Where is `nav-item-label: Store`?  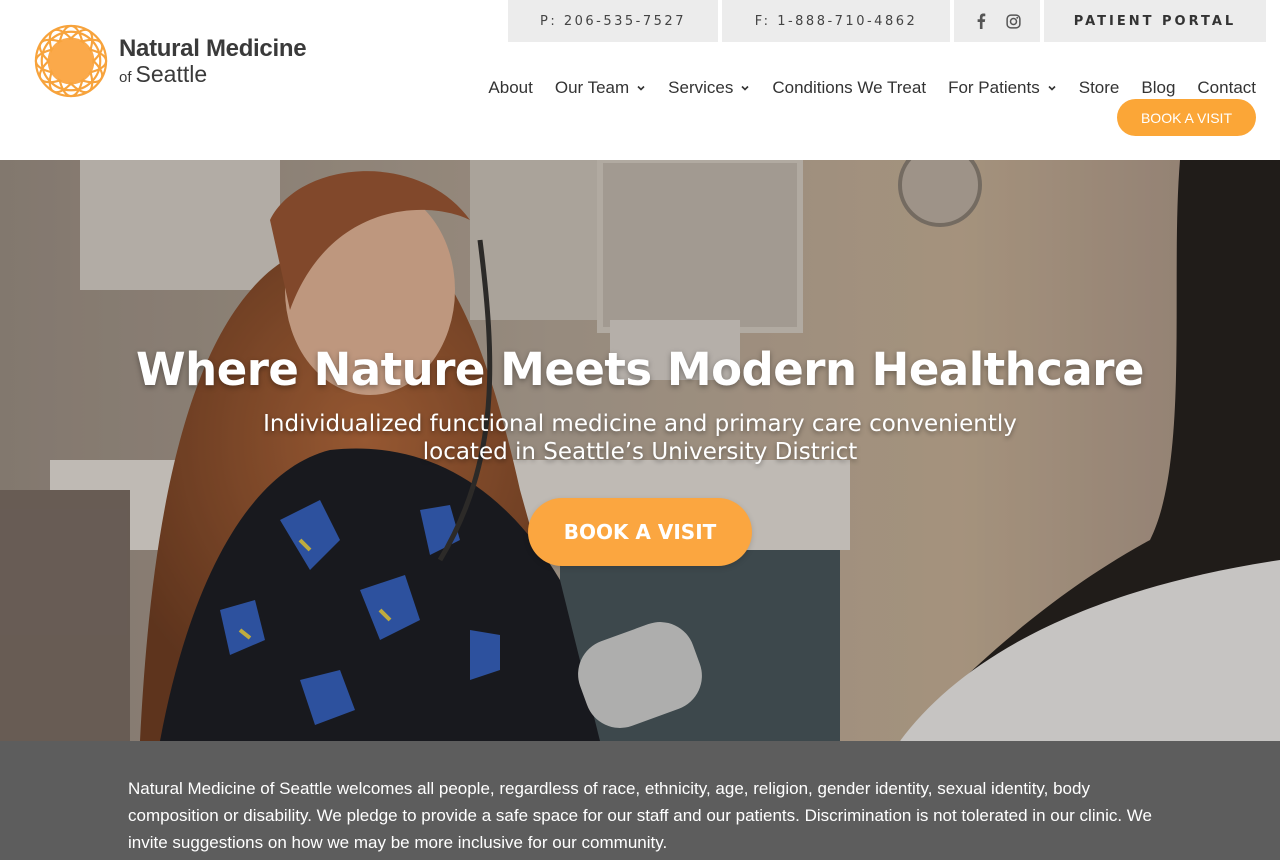 nav-item-label: Store is located at coordinates (1099, 87).